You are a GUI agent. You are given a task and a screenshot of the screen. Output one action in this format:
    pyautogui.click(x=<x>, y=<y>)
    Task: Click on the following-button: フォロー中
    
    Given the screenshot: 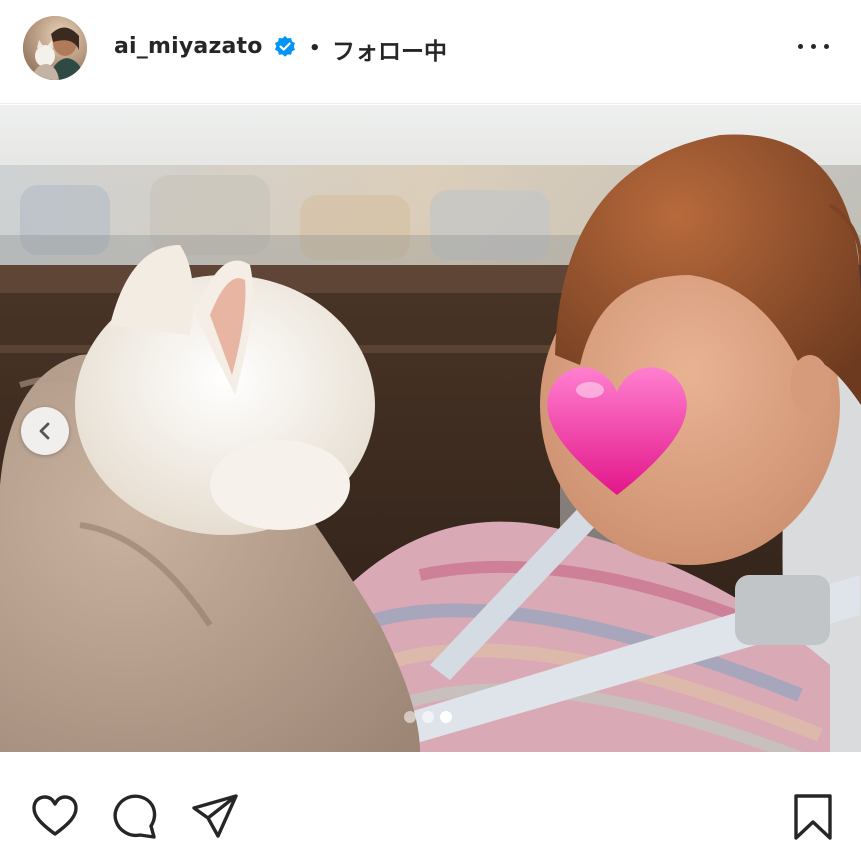 What is the action you would take?
    pyautogui.click(x=389, y=49)
    